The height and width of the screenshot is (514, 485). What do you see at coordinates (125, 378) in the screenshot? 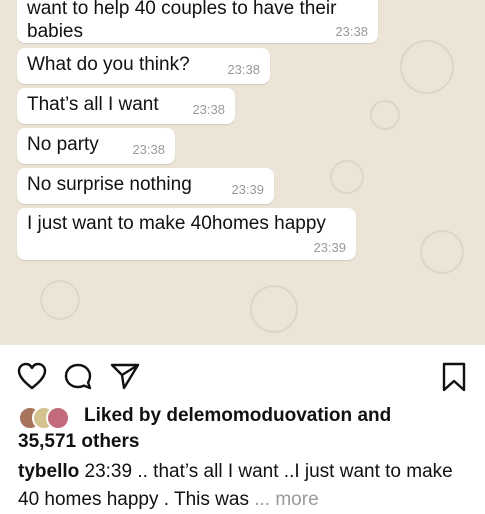
I see `send-icon` at bounding box center [125, 378].